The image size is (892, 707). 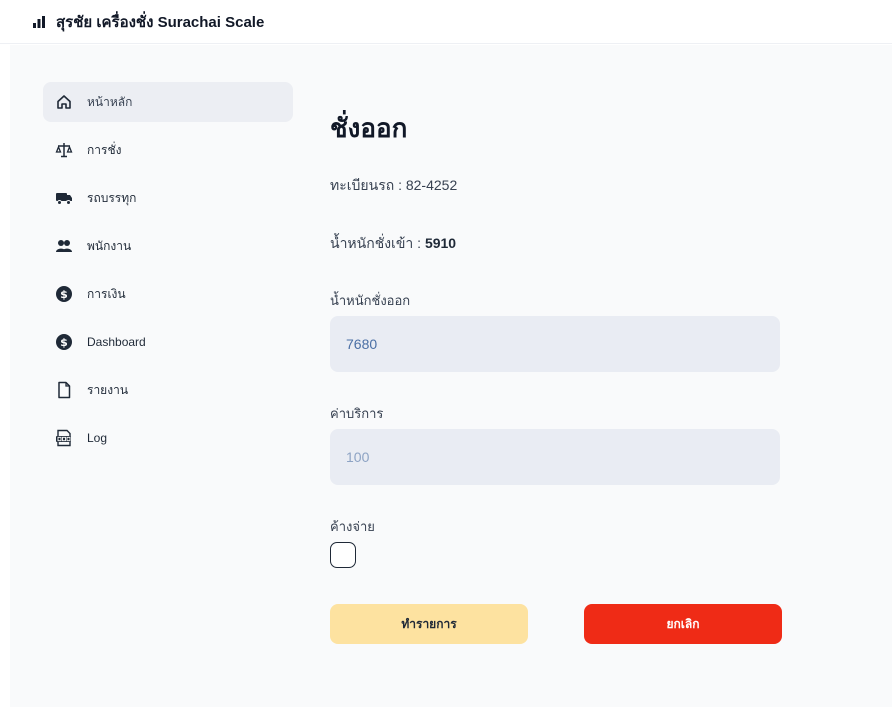 What do you see at coordinates (160, 22) in the screenshot?
I see `app-title: สุรชัย เครื่องชั่ง Surachai Scale` at bounding box center [160, 22].